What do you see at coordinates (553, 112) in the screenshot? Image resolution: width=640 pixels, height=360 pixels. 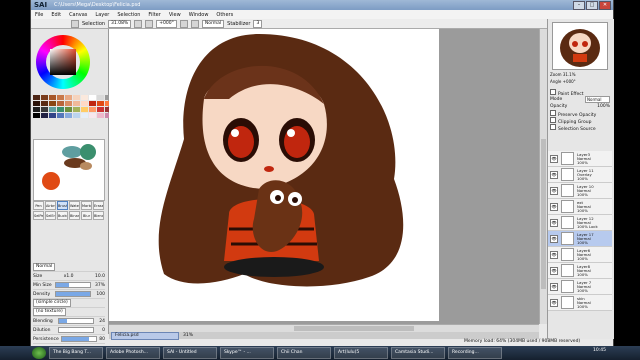 I see `preserve-opacity-checkbox` at bounding box center [553, 112].